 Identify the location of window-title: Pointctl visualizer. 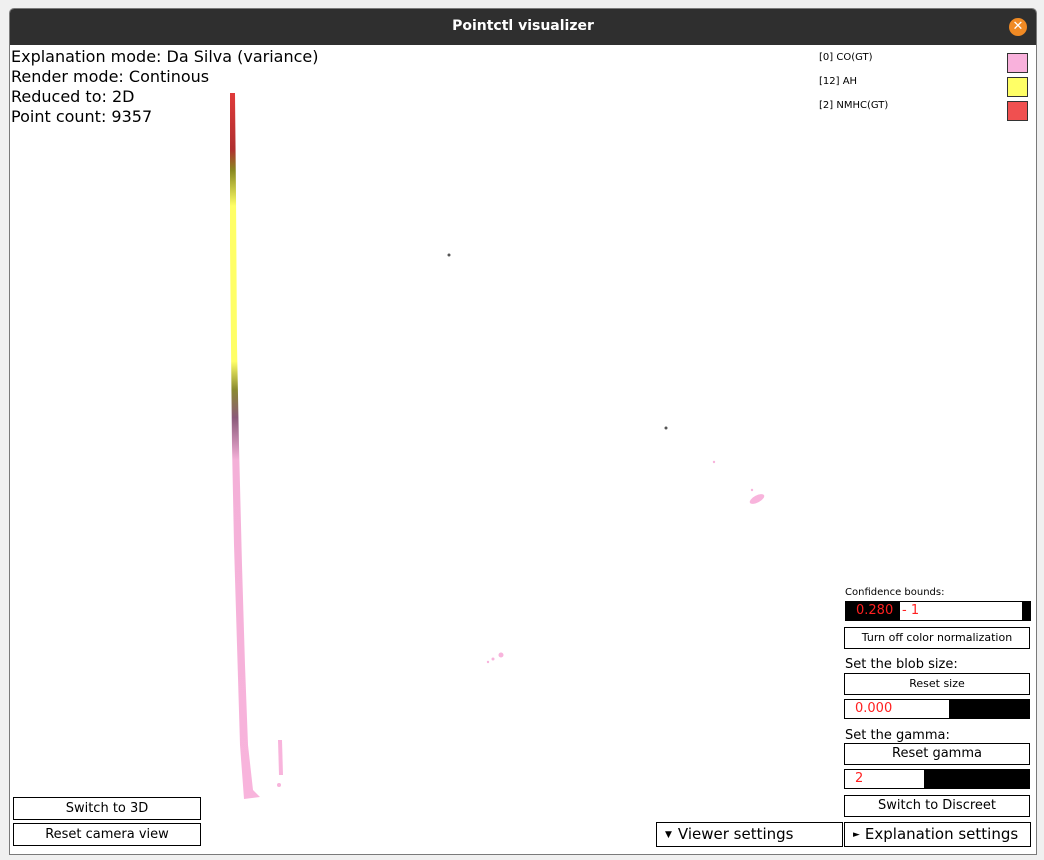
(523, 26).